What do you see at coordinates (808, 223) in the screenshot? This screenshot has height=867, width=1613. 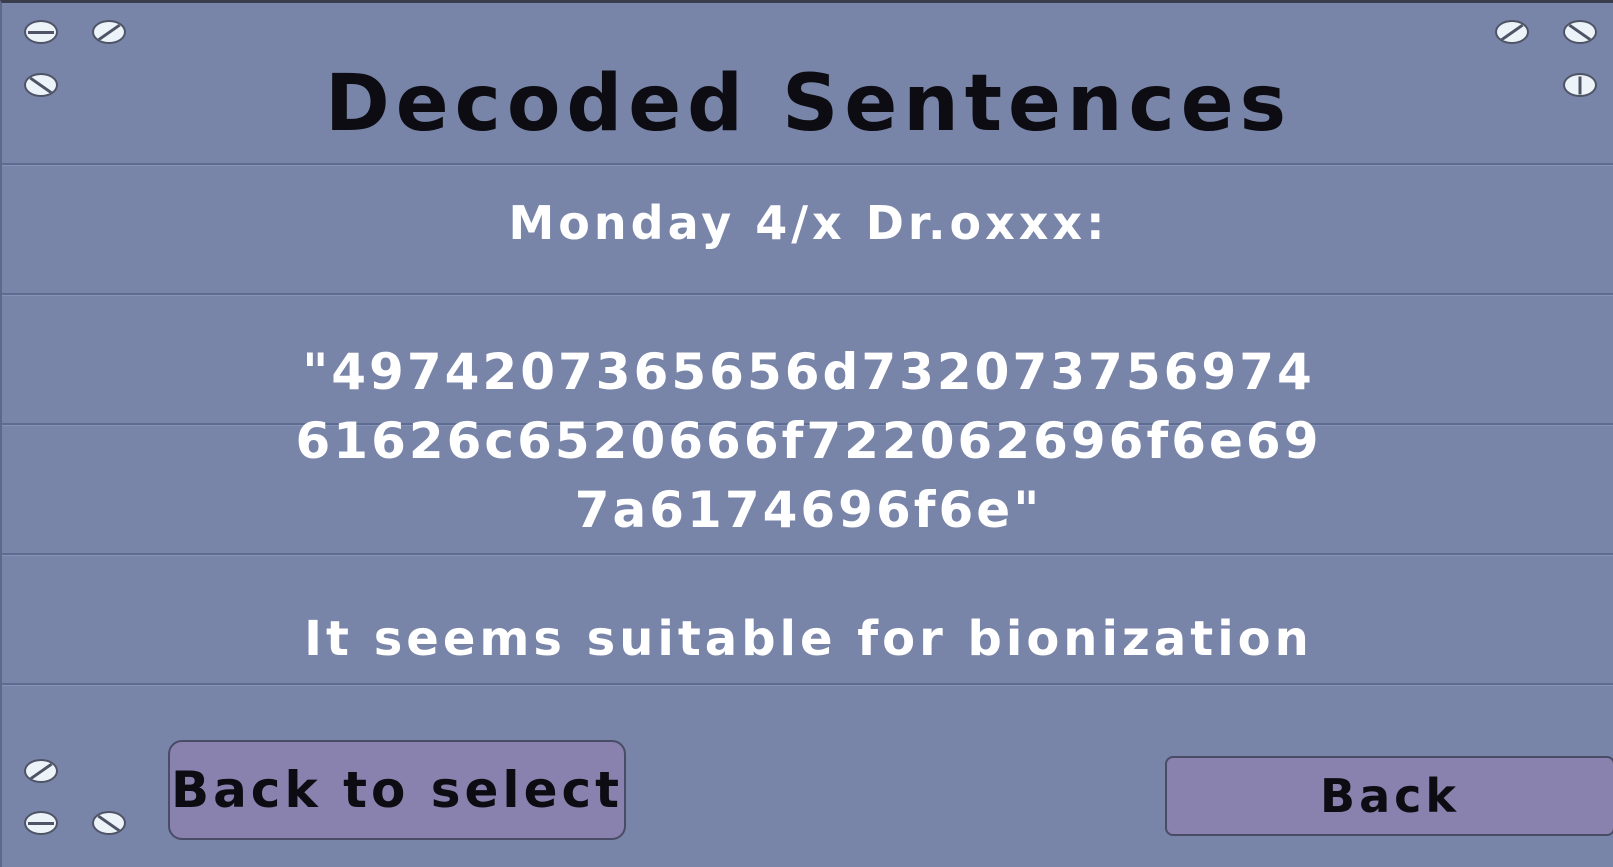 I see `entry-header: Monday 4/x Dr.oxxx:` at bounding box center [808, 223].